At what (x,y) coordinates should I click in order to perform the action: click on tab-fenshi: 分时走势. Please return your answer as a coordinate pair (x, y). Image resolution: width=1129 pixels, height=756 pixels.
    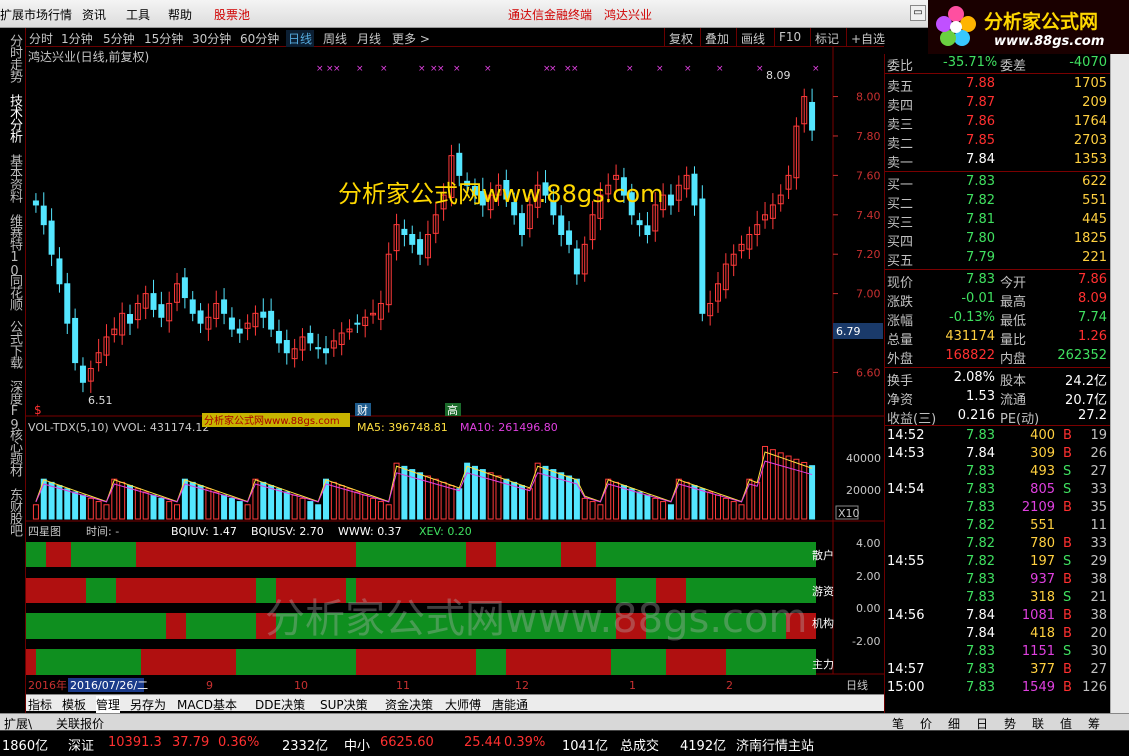
    Looking at the image, I should click on (14, 58).